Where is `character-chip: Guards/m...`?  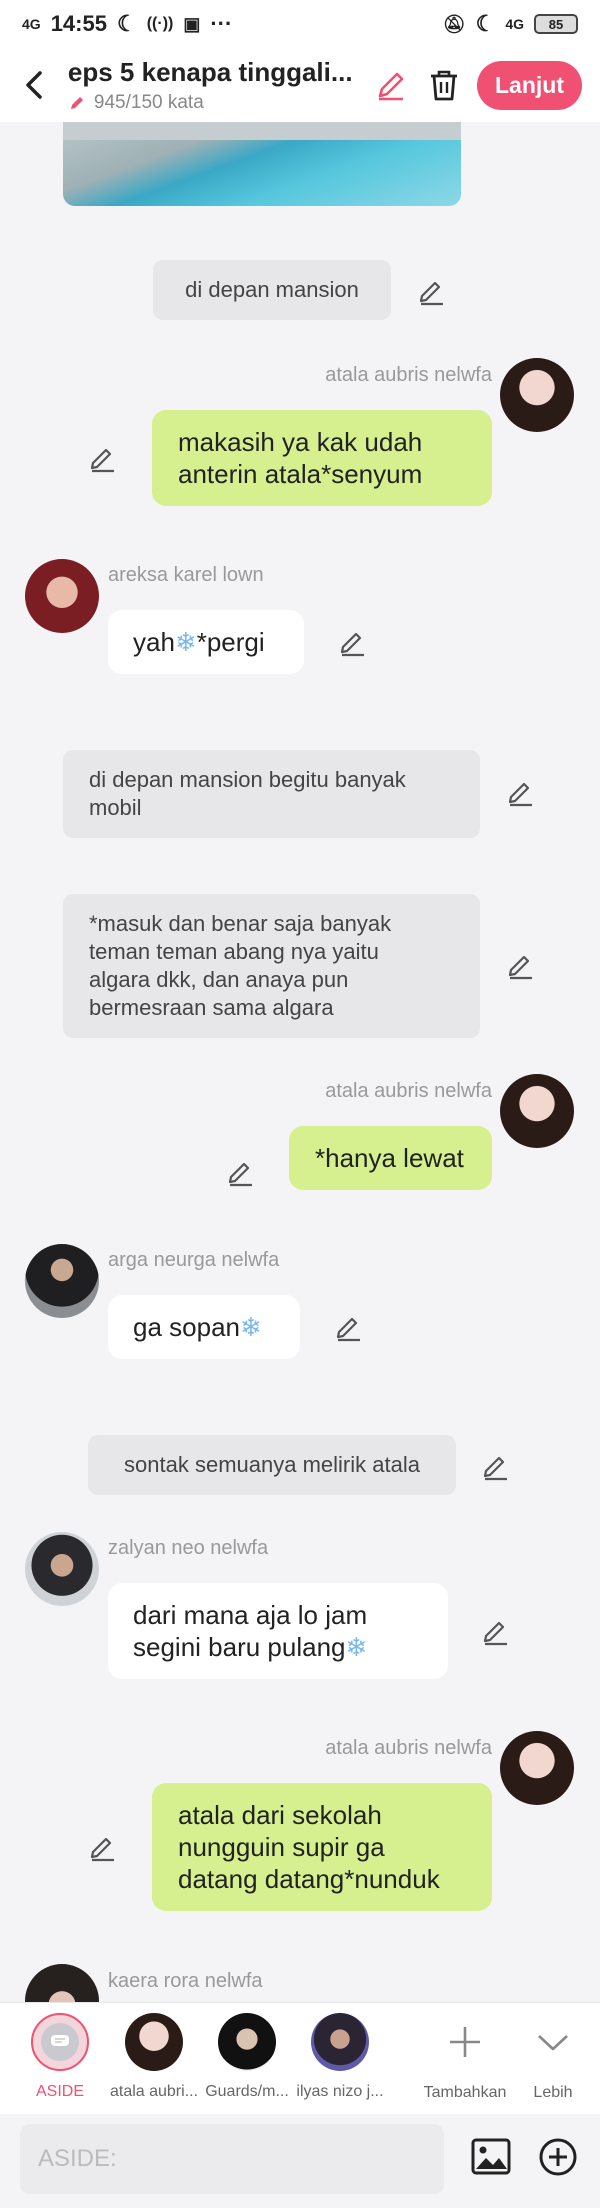
character-chip: Guards/m... is located at coordinates (247, 2057).